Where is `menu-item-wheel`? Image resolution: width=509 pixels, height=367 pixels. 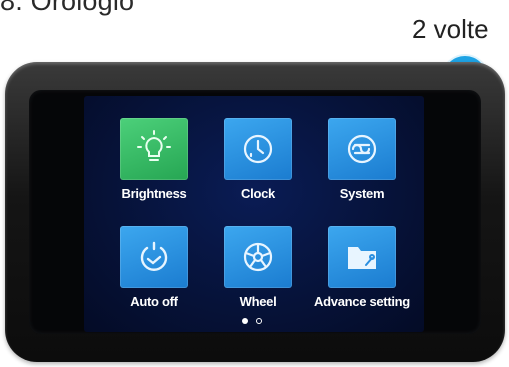 menu-item-wheel is located at coordinates (258, 257).